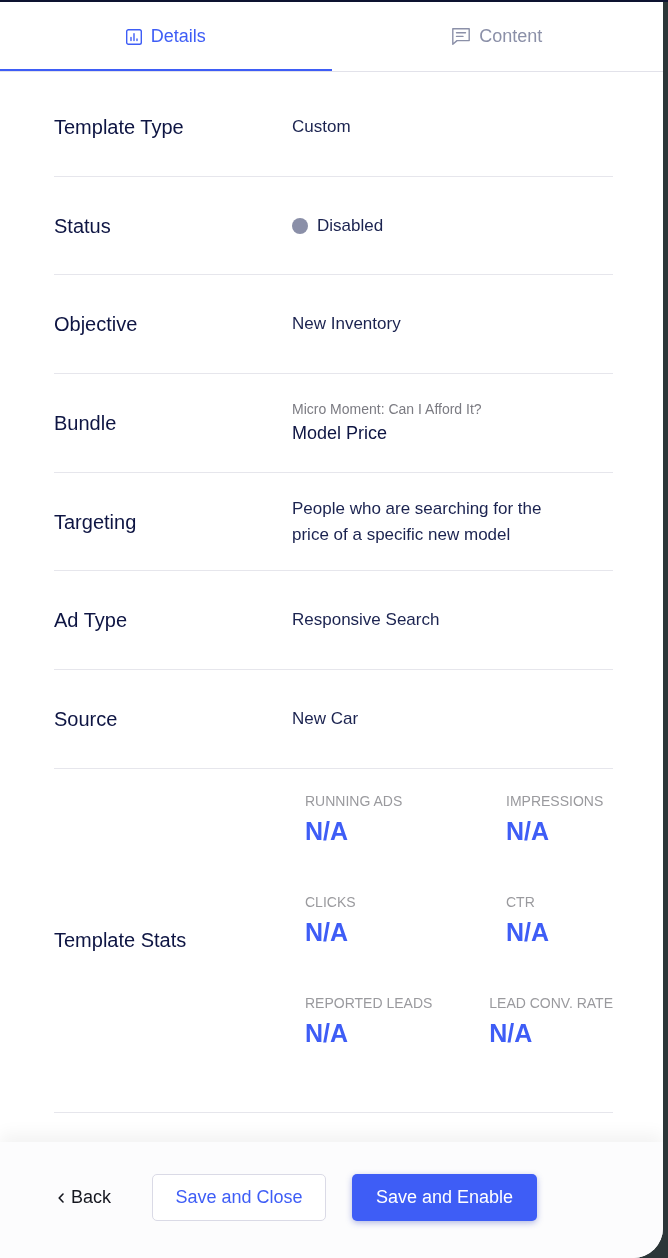  Describe the element at coordinates (331, 902) in the screenshot. I see `stat-label: CLICKS` at that location.